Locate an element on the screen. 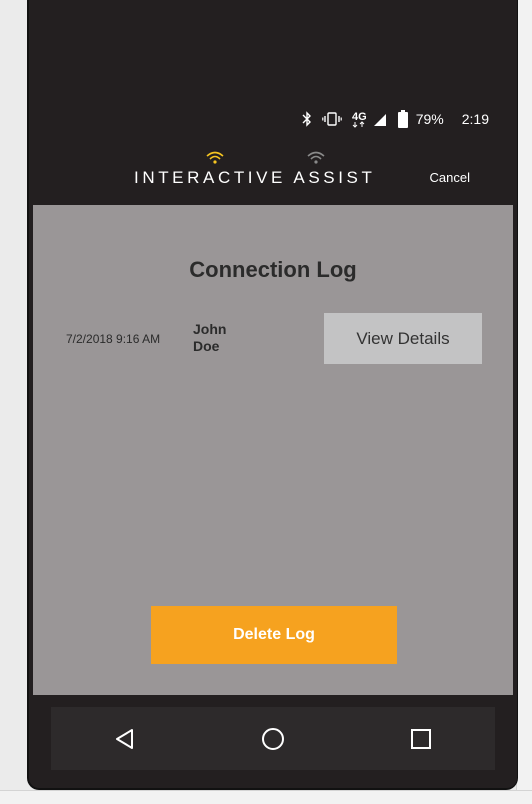  android-nav-bar is located at coordinates (273, 738).